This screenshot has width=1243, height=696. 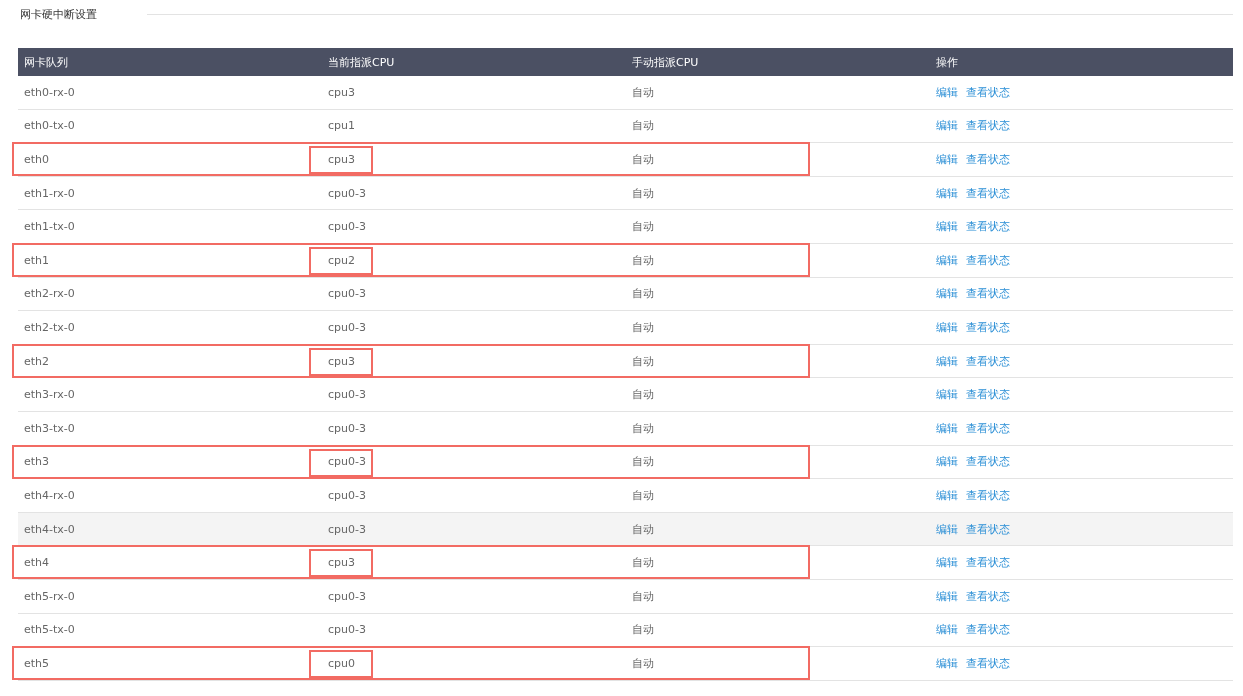 What do you see at coordinates (49, 327) in the screenshot?
I see `table-cell-text: eth2-tx-0` at bounding box center [49, 327].